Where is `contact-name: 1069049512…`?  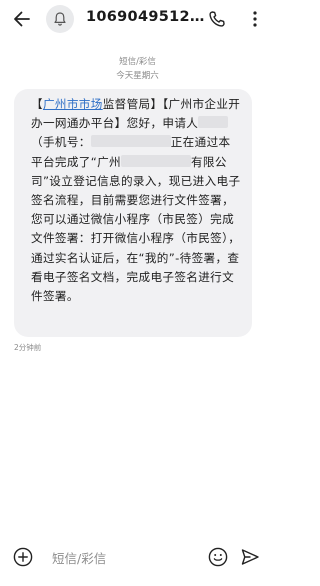
contact-name: 1069049512… is located at coordinates (145, 17).